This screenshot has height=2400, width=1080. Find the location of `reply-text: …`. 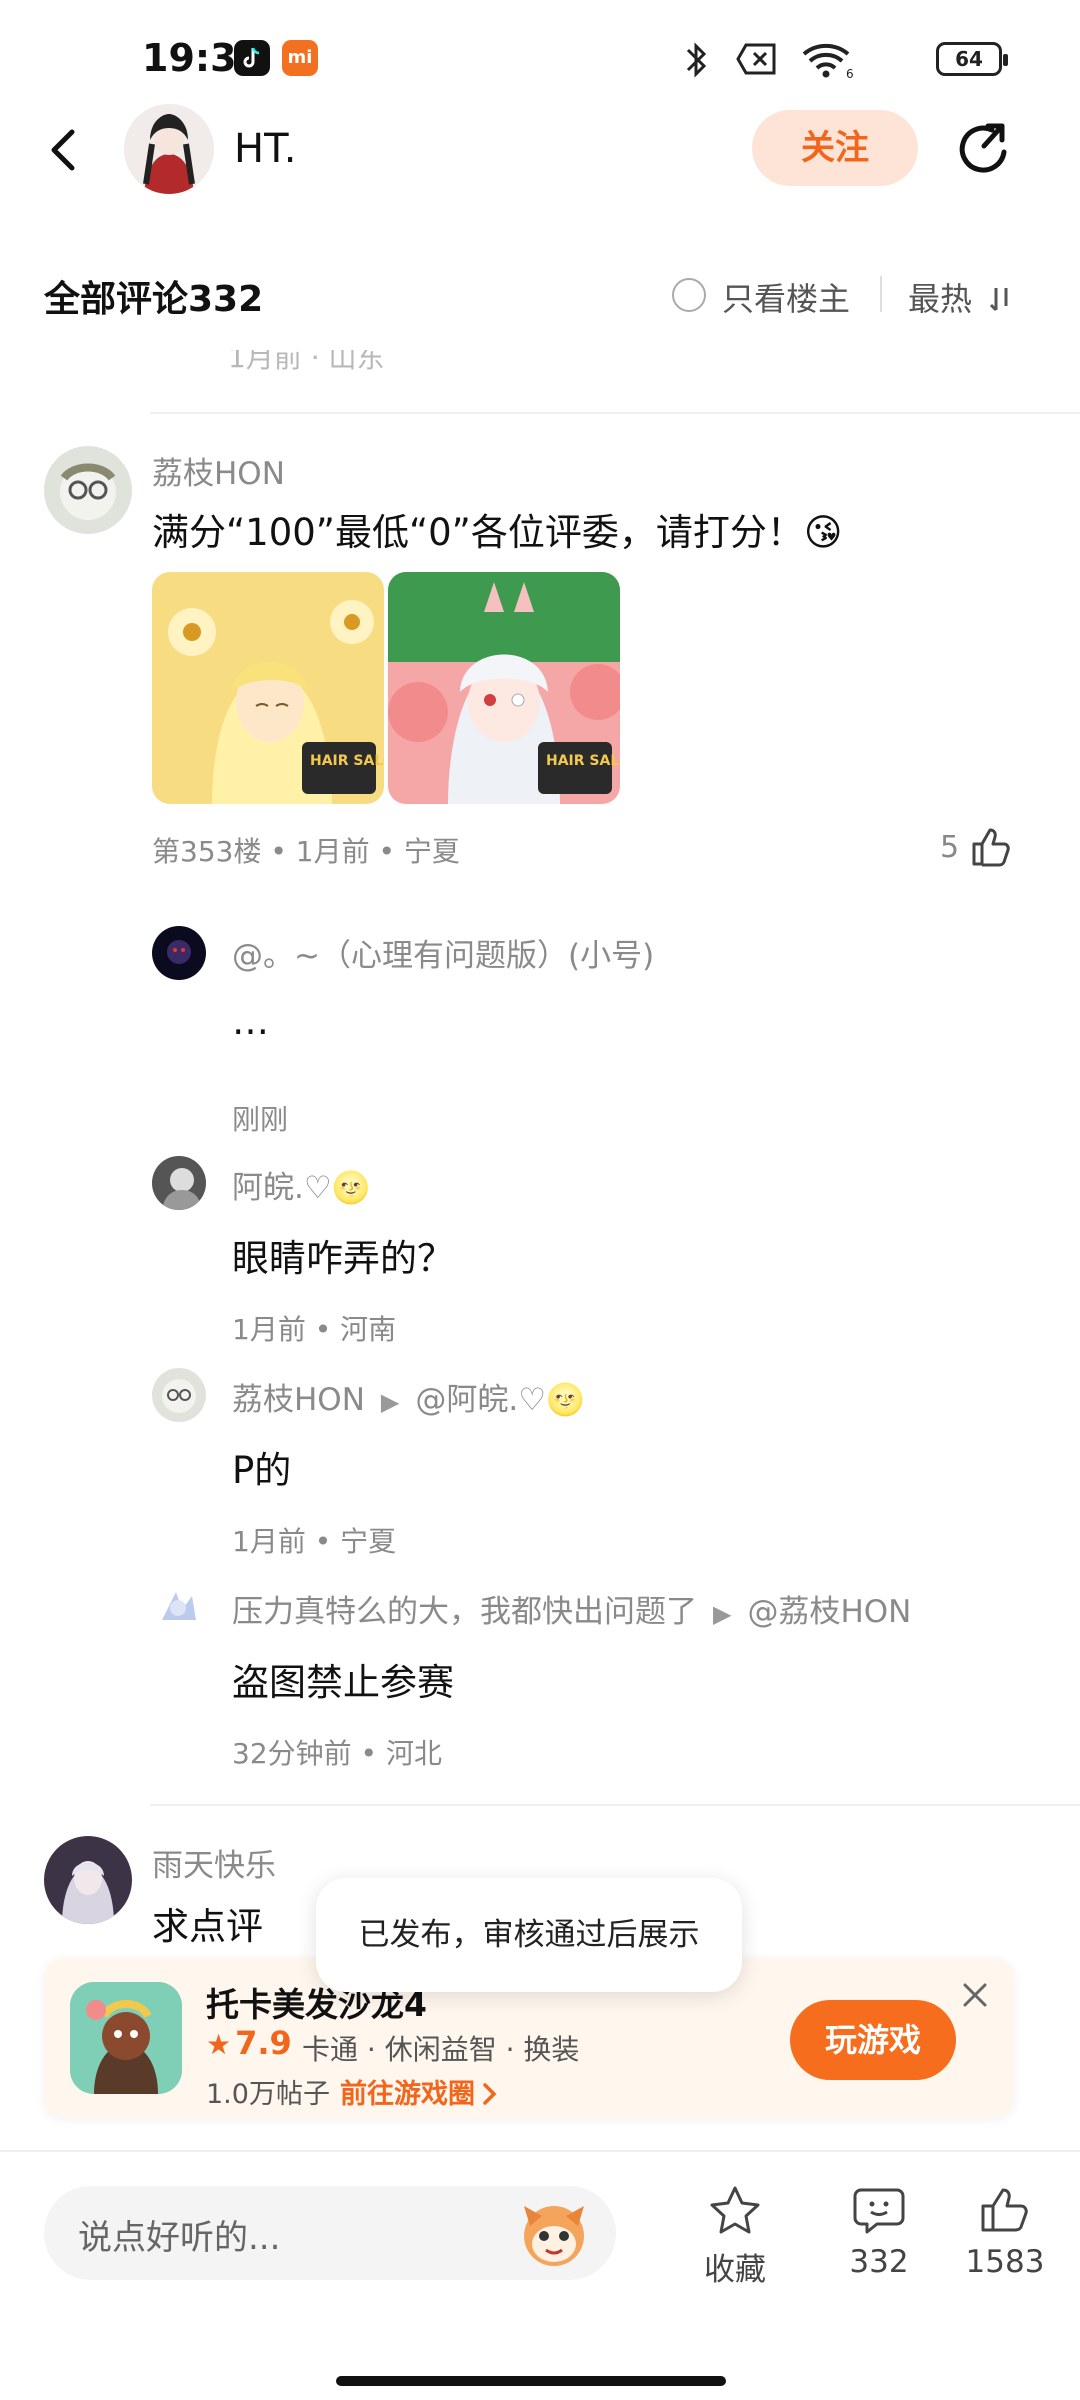

reply-text: … is located at coordinates (250, 1021).